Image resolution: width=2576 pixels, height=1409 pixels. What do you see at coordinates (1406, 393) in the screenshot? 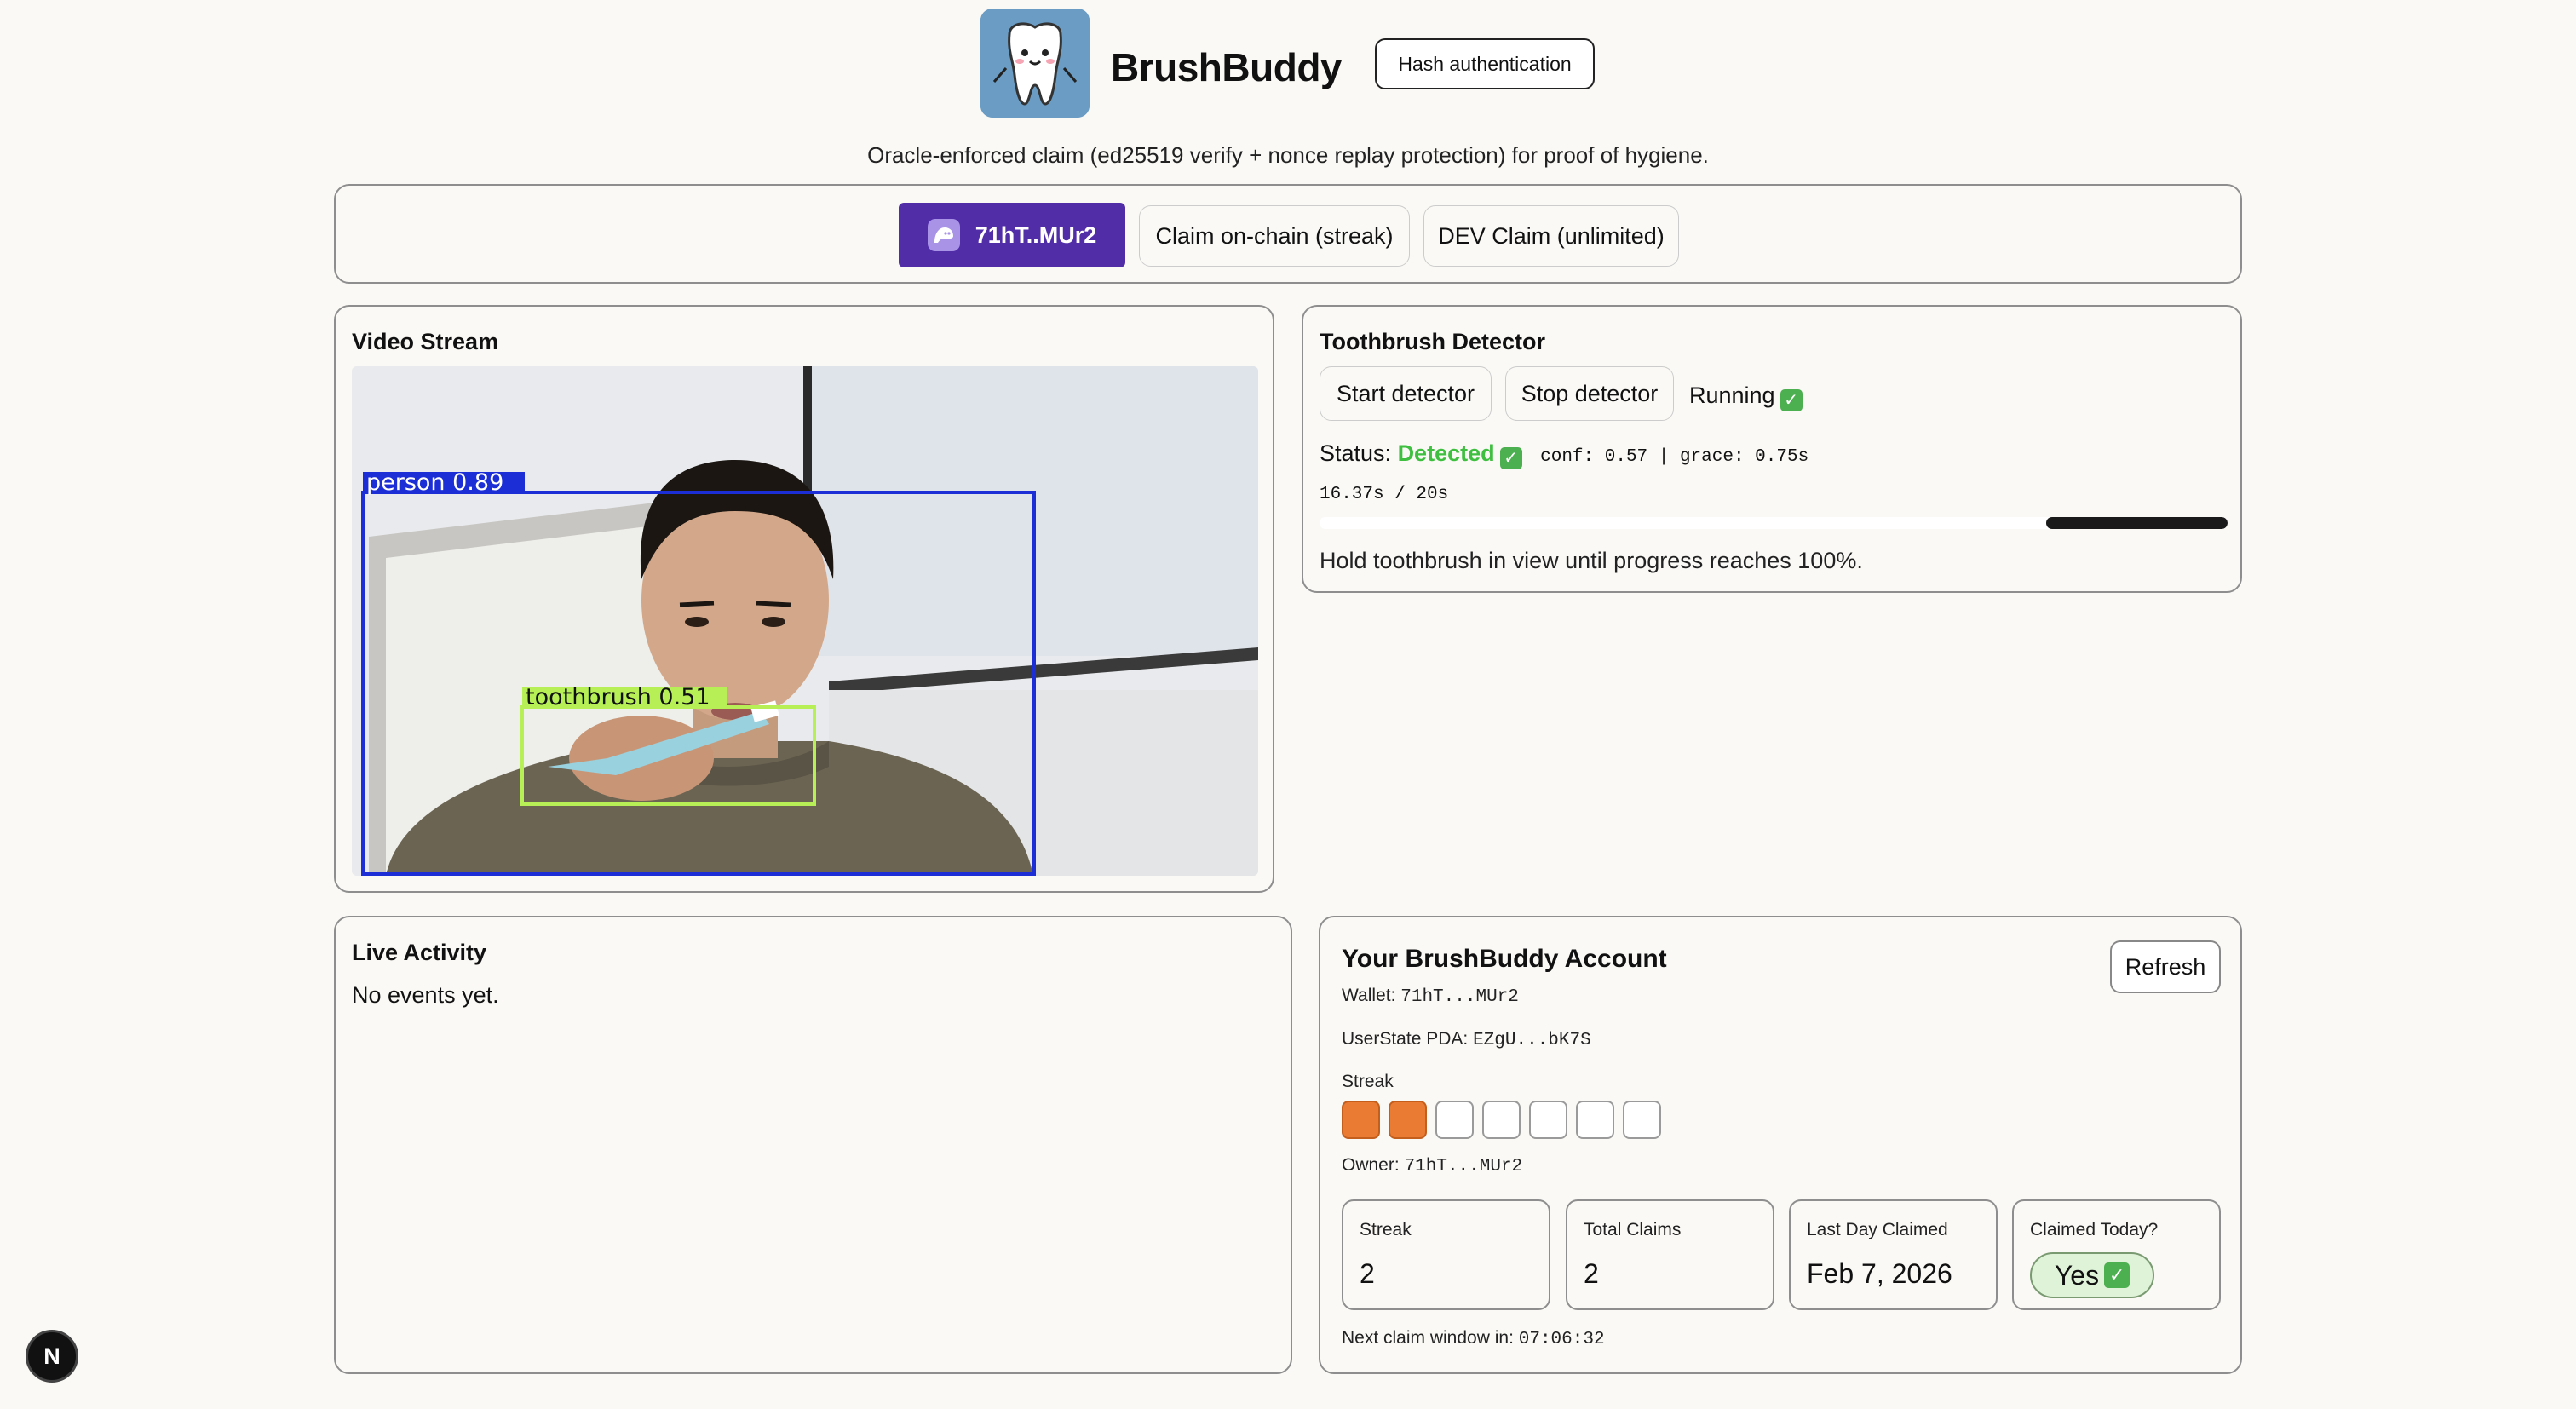
I see `start-detector-button: Start detector` at bounding box center [1406, 393].